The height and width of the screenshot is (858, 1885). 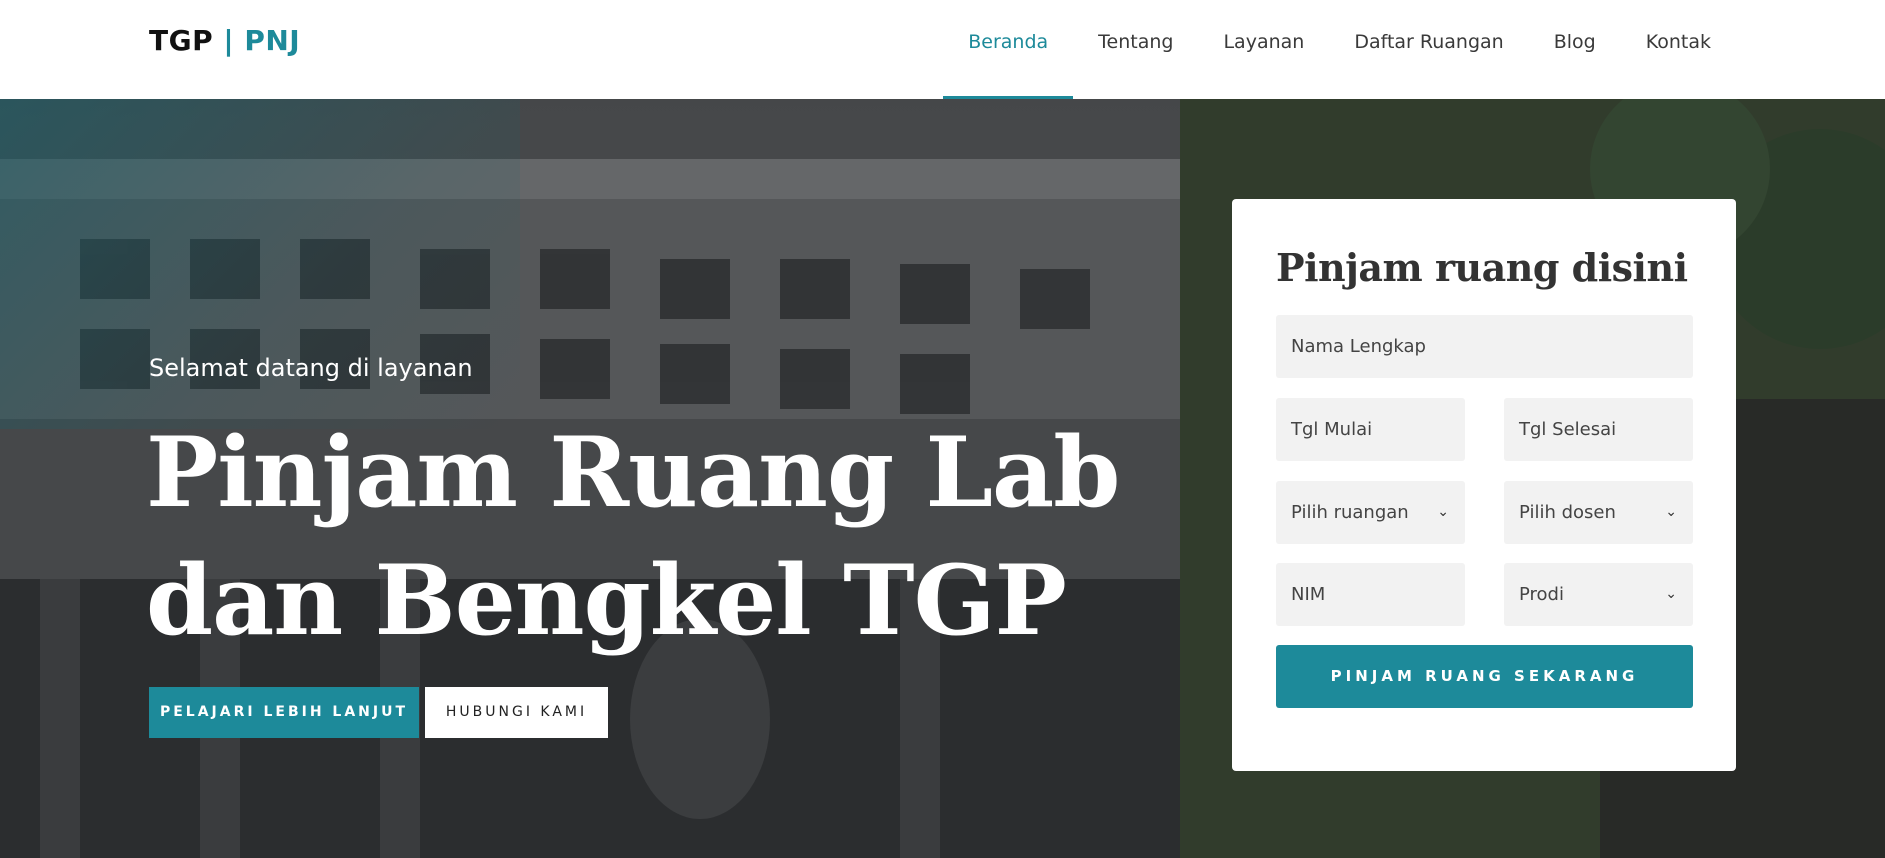 What do you see at coordinates (1484, 676) in the screenshot?
I see `submit-booking-button: PINJAM RUANG SEKARANG` at bounding box center [1484, 676].